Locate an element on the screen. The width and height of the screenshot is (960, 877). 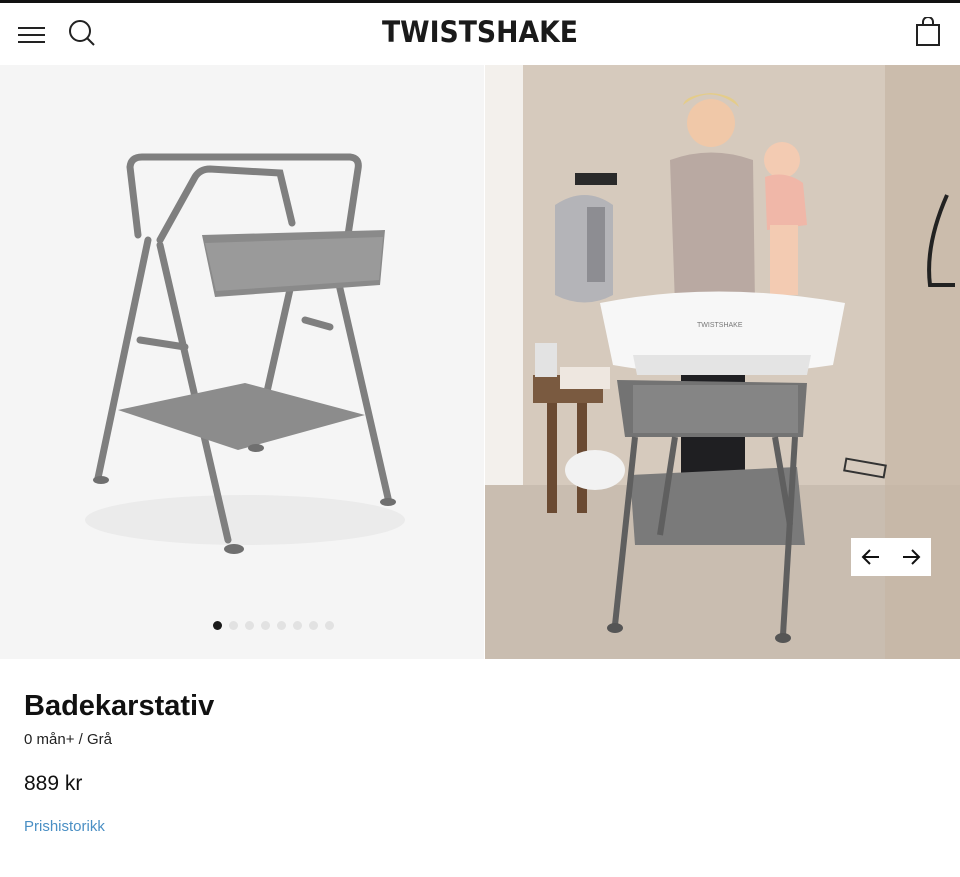
shopping-bag-icon is located at coordinates (928, 31).